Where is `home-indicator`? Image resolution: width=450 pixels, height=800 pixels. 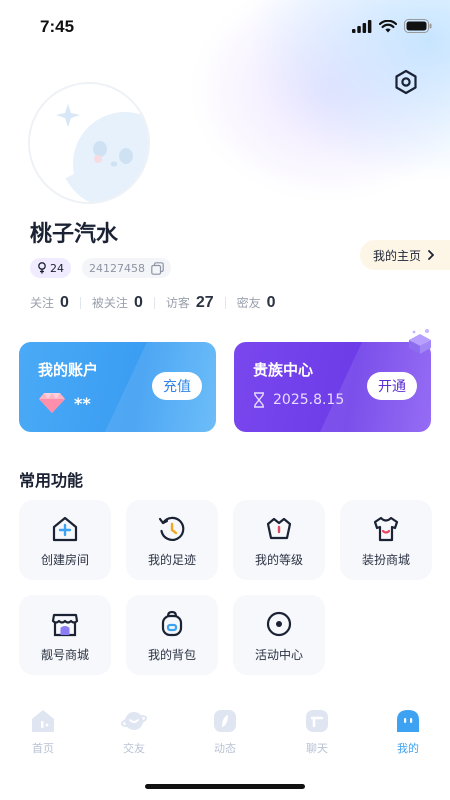 home-indicator is located at coordinates (225, 786).